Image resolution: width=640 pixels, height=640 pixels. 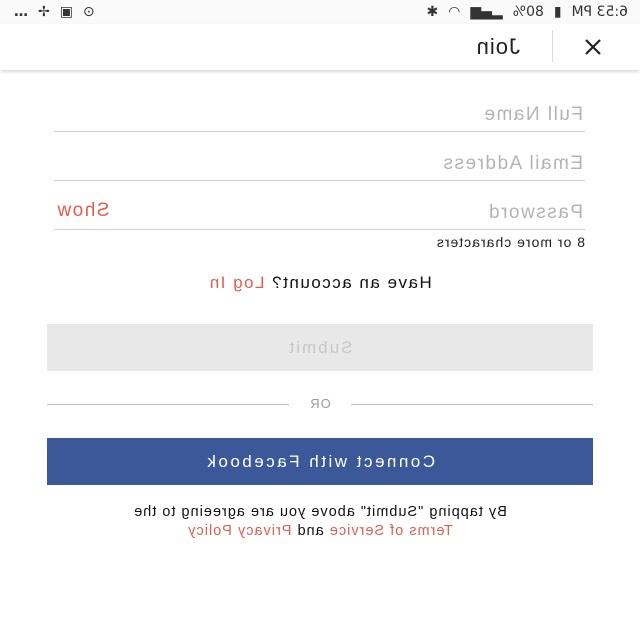 What do you see at coordinates (239, 531) in the screenshot?
I see `privacy-policy-link: Privacy Policy` at bounding box center [239, 531].